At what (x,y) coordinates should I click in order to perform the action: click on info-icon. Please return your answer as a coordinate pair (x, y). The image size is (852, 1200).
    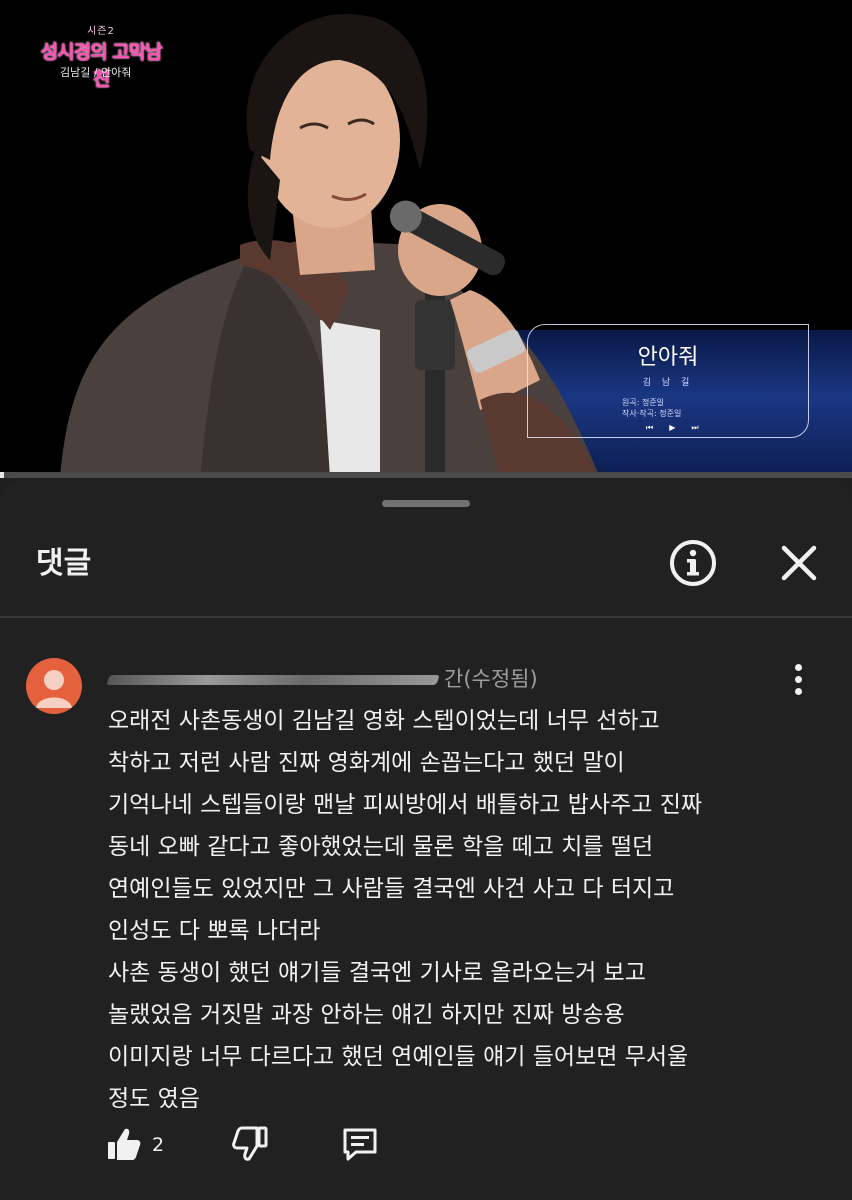
    Looking at the image, I should click on (693, 563).